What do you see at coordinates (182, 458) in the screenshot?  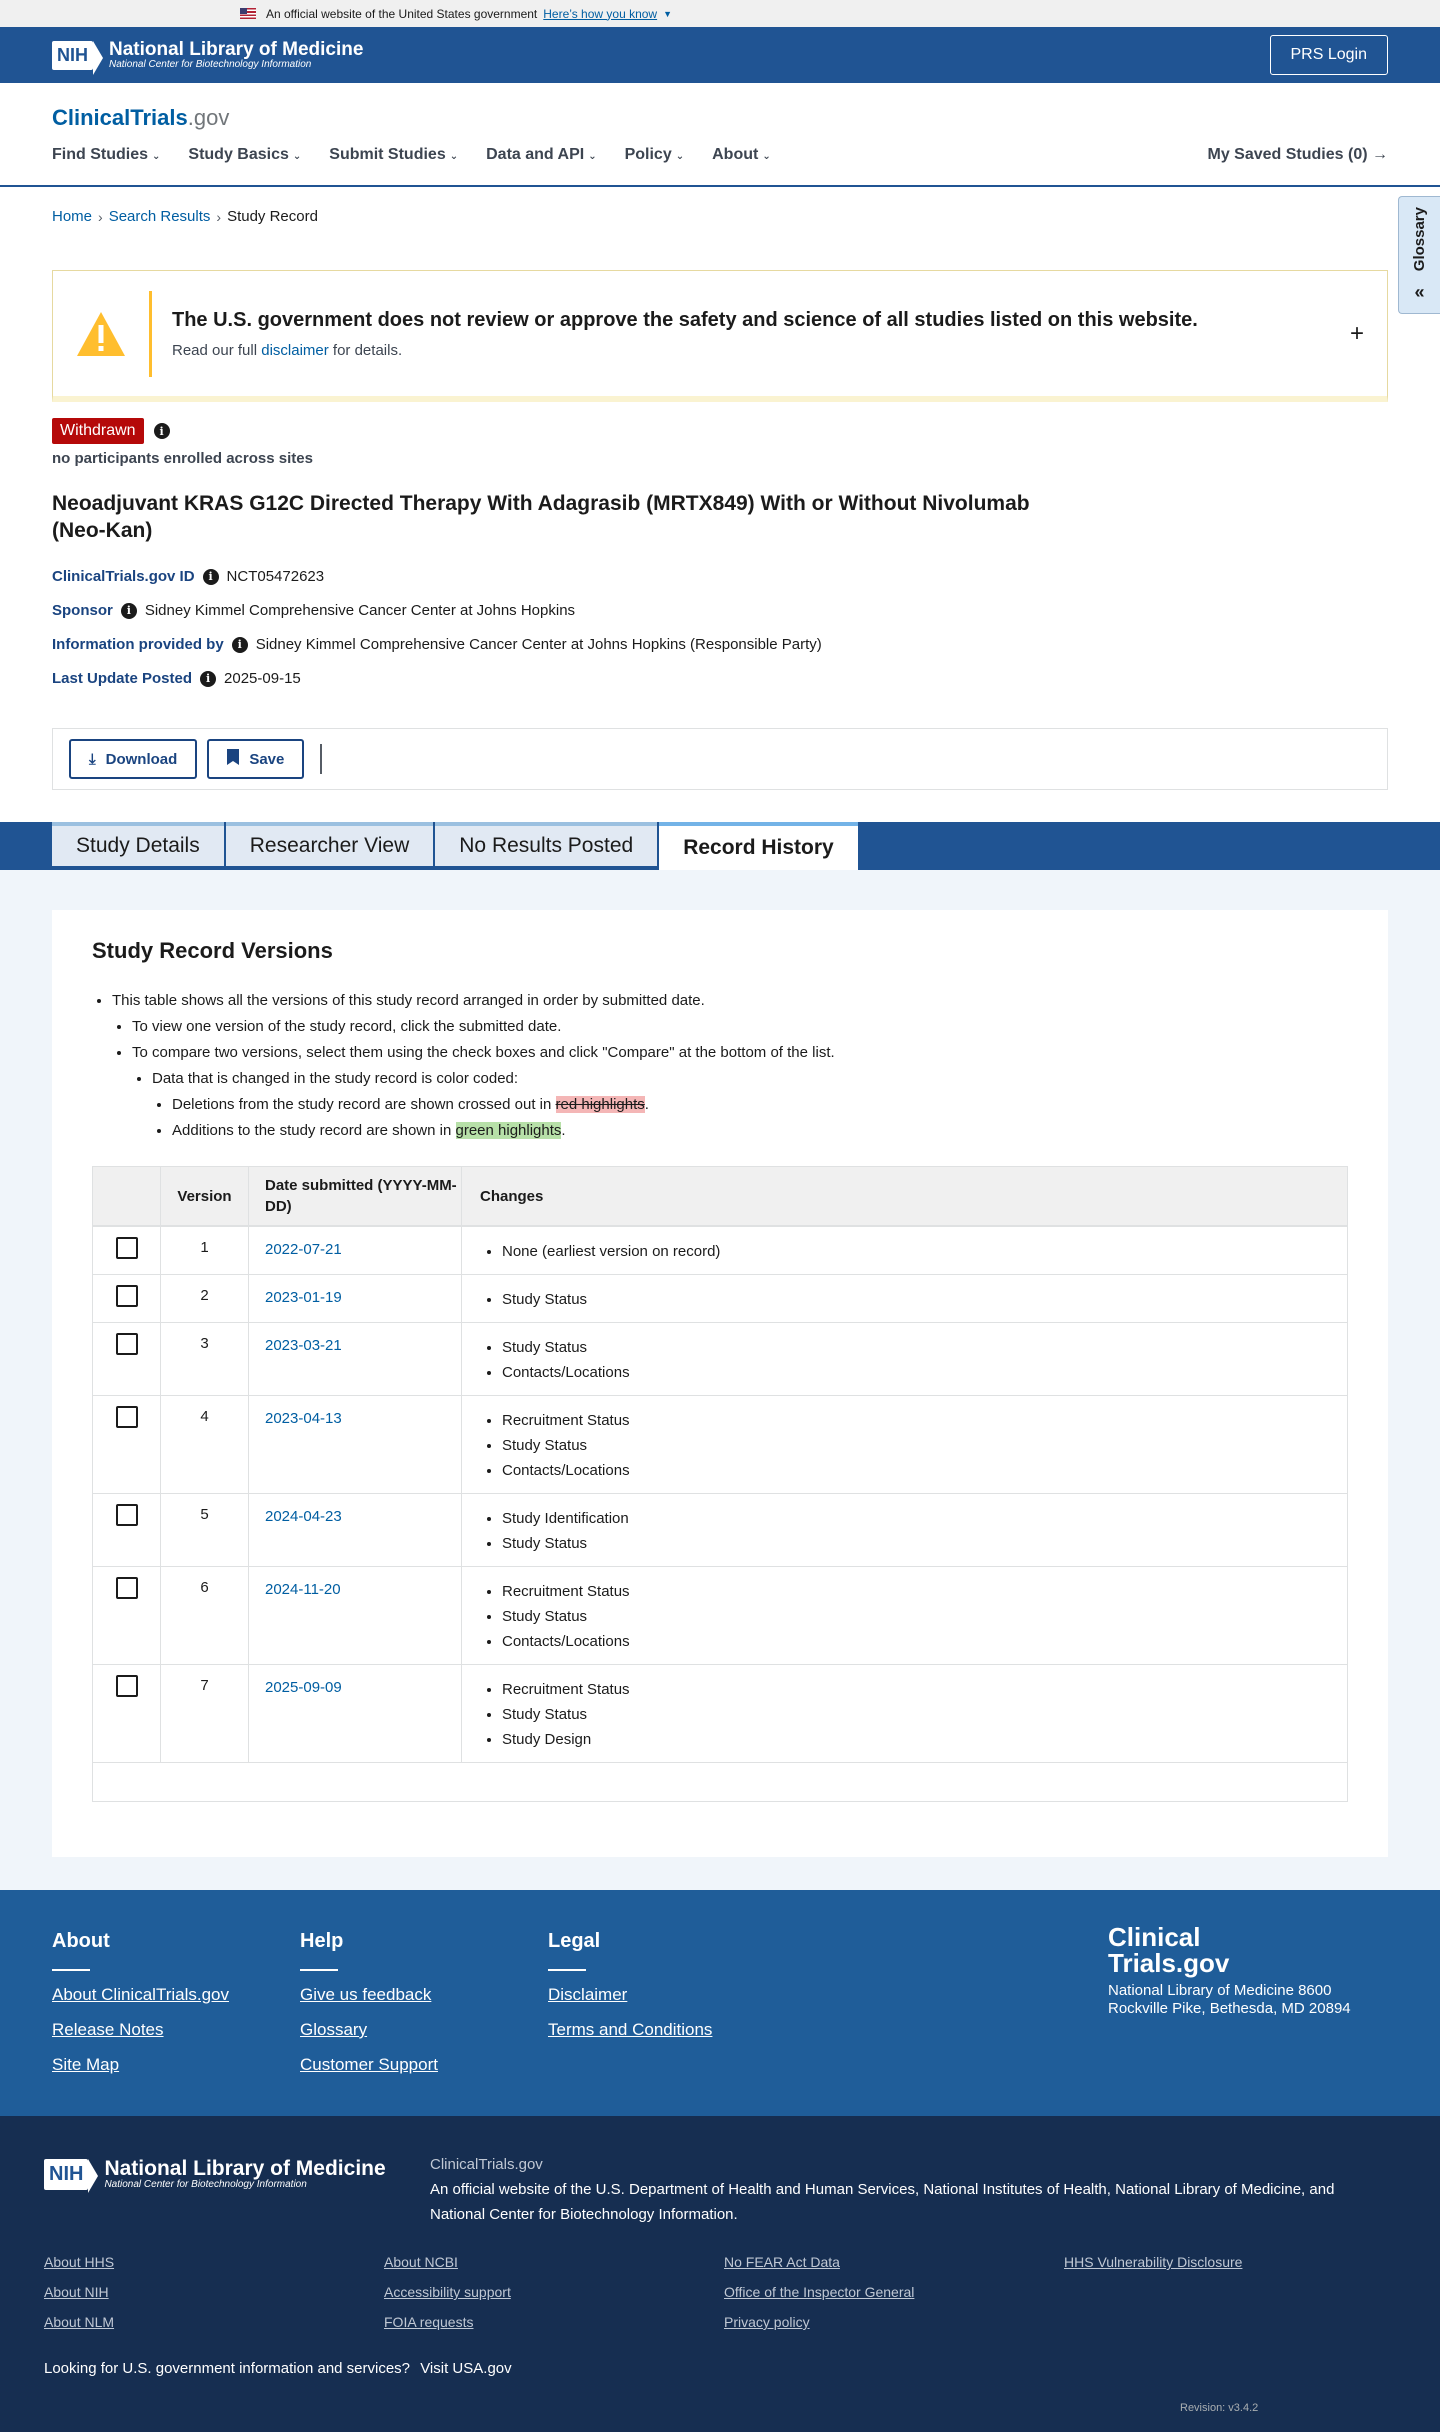 I see `enrollment-text: no participants enrolled across sites` at bounding box center [182, 458].